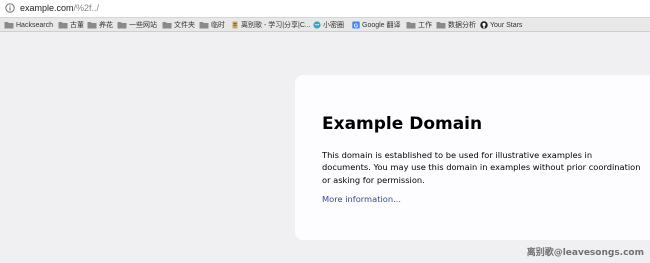  I want to click on bookmark-temporary: 临时, so click(212, 25).